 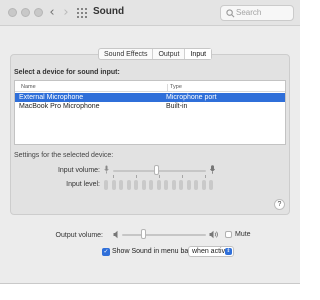 I want to click on input-volume-slider, so click(x=159, y=171).